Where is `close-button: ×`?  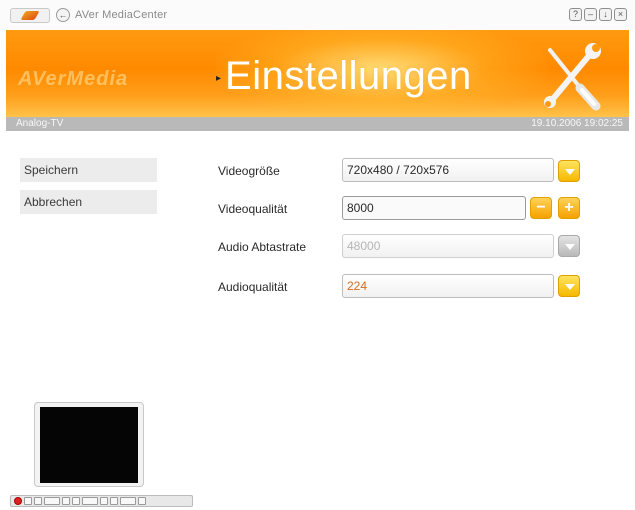
close-button: × is located at coordinates (620, 14).